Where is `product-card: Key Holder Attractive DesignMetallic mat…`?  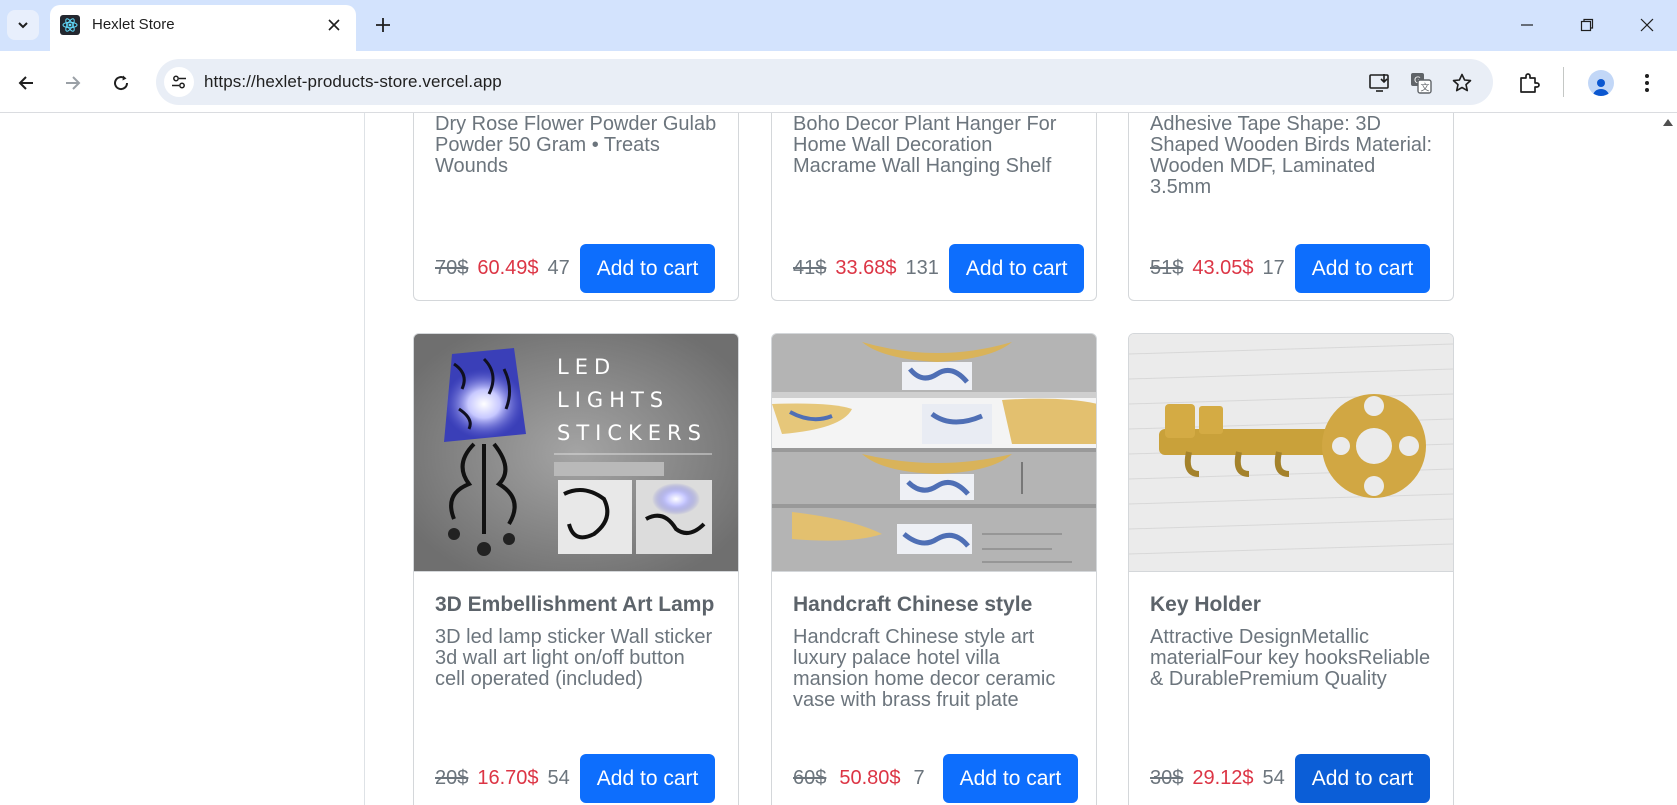 product-card: Key Holder Attractive DesignMetallic mat… is located at coordinates (1291, 569).